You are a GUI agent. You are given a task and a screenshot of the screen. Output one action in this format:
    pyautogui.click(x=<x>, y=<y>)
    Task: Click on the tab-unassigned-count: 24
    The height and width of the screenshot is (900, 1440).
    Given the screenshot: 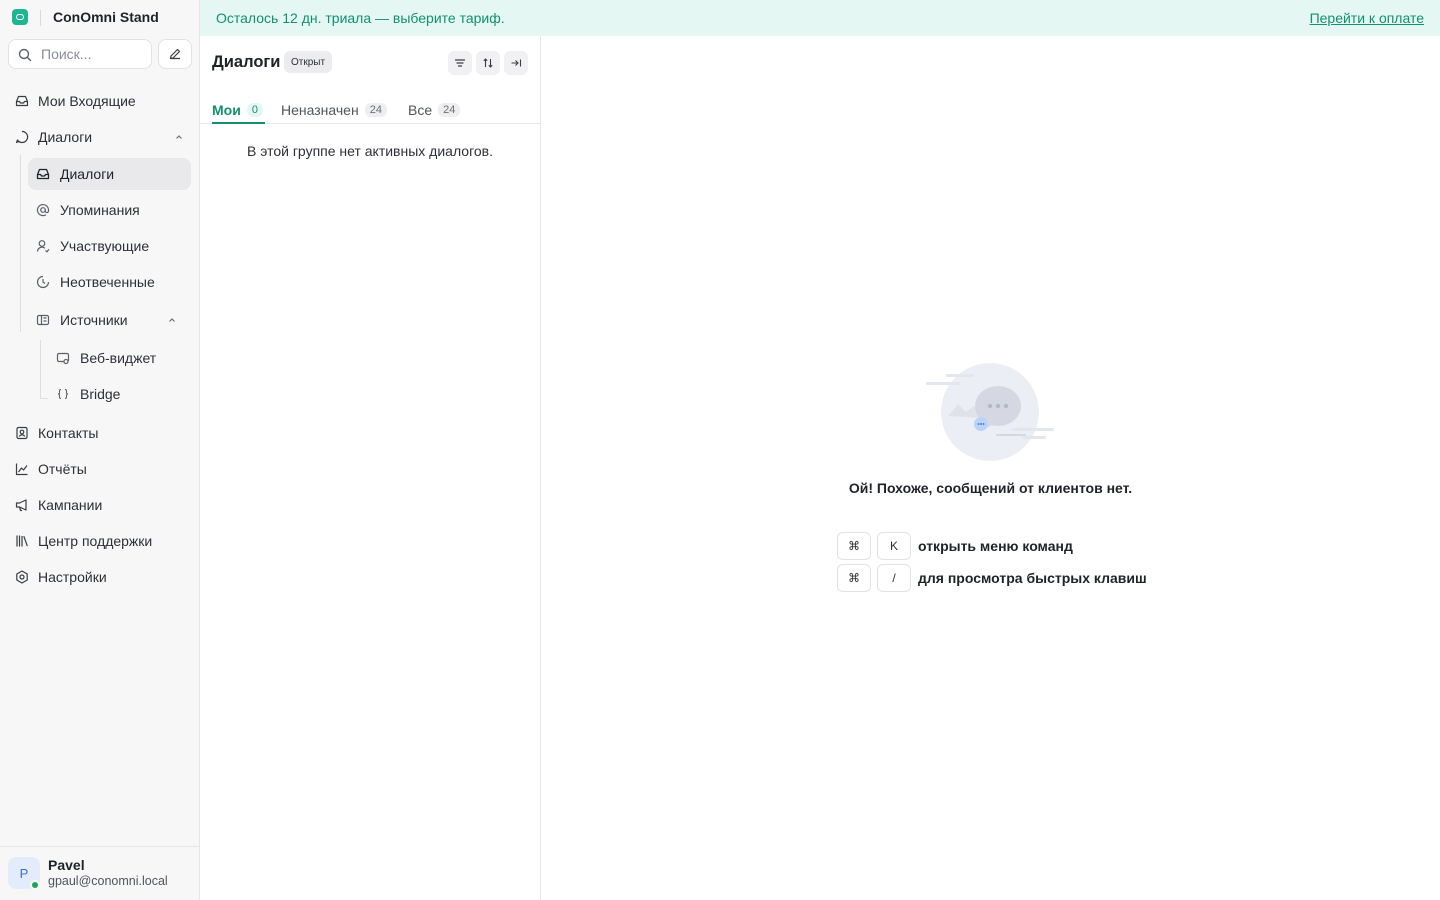 What is the action you would take?
    pyautogui.click(x=375, y=110)
    